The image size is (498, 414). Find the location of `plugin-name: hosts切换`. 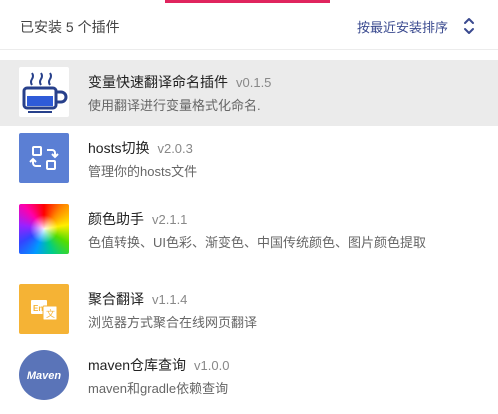

plugin-name: hosts切换 is located at coordinates (119, 148).